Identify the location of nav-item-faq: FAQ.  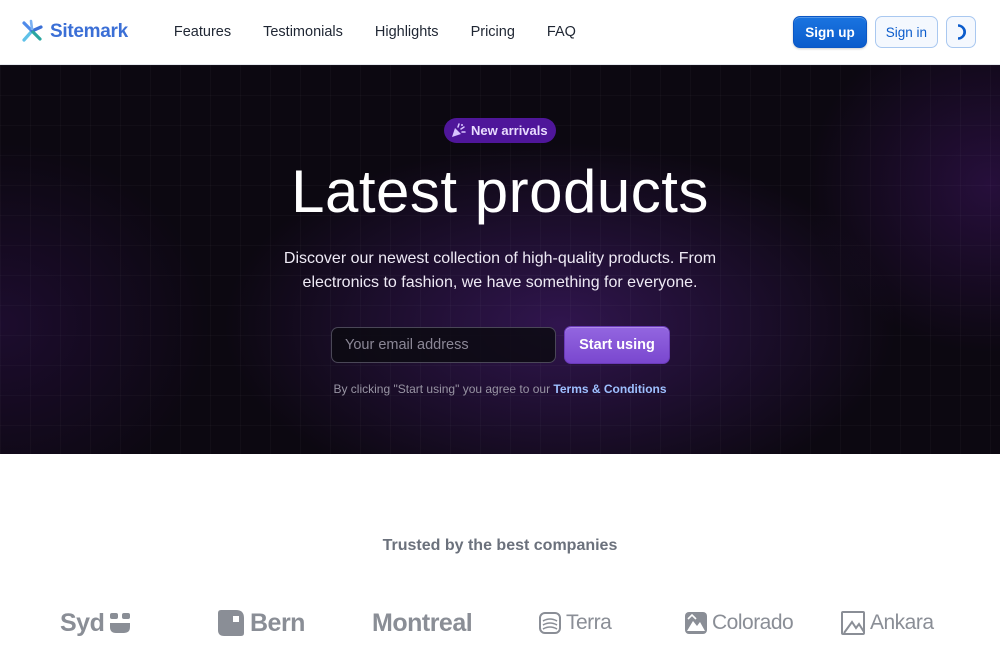
(561, 32).